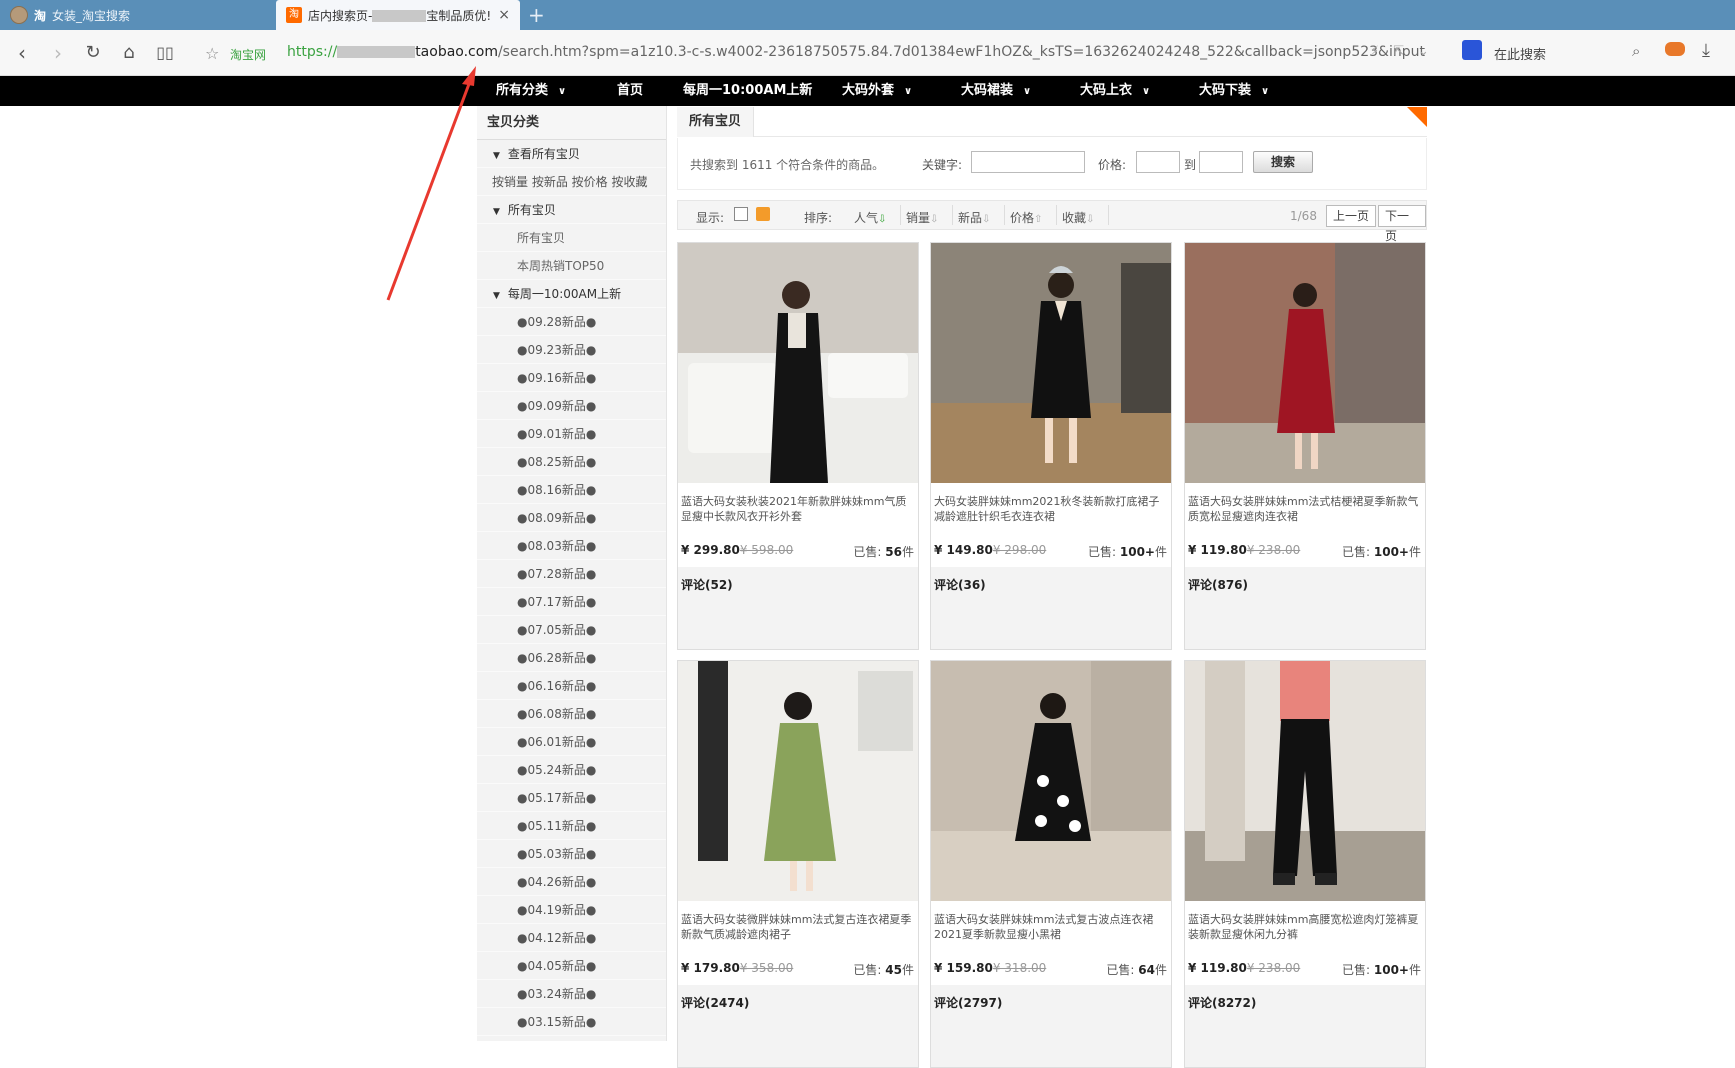 The height and width of the screenshot is (1068, 1735). What do you see at coordinates (504, 15) in the screenshot?
I see `close-icon: ×` at bounding box center [504, 15].